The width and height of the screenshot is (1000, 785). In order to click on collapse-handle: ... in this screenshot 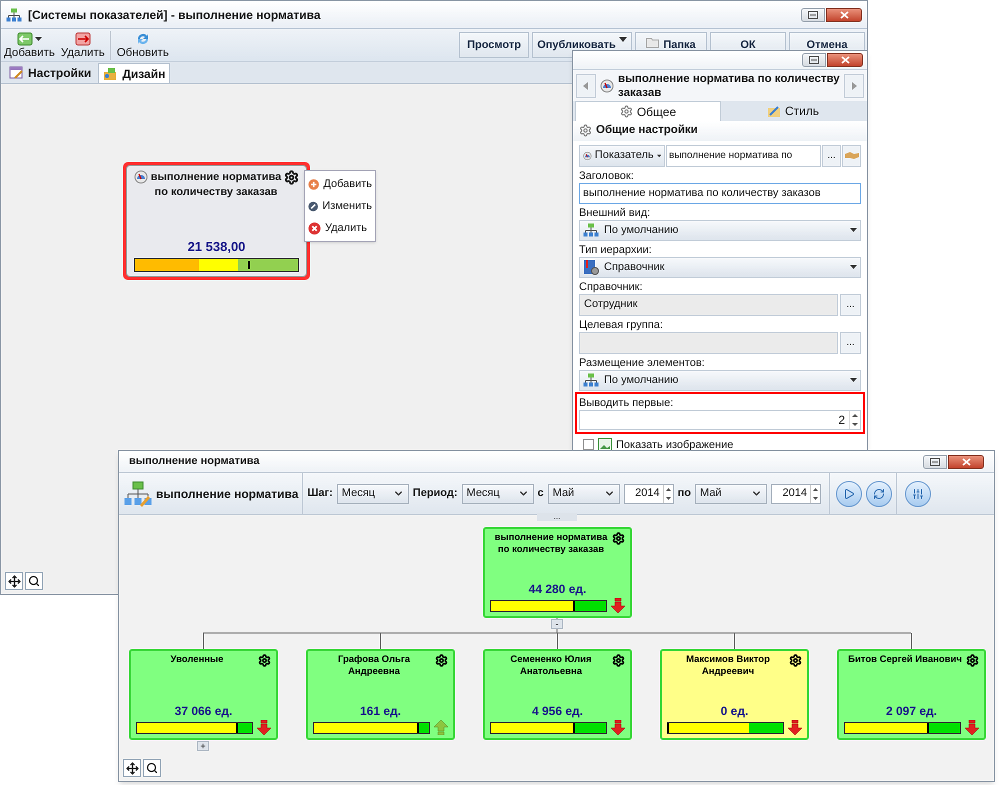, I will do `click(557, 517)`.